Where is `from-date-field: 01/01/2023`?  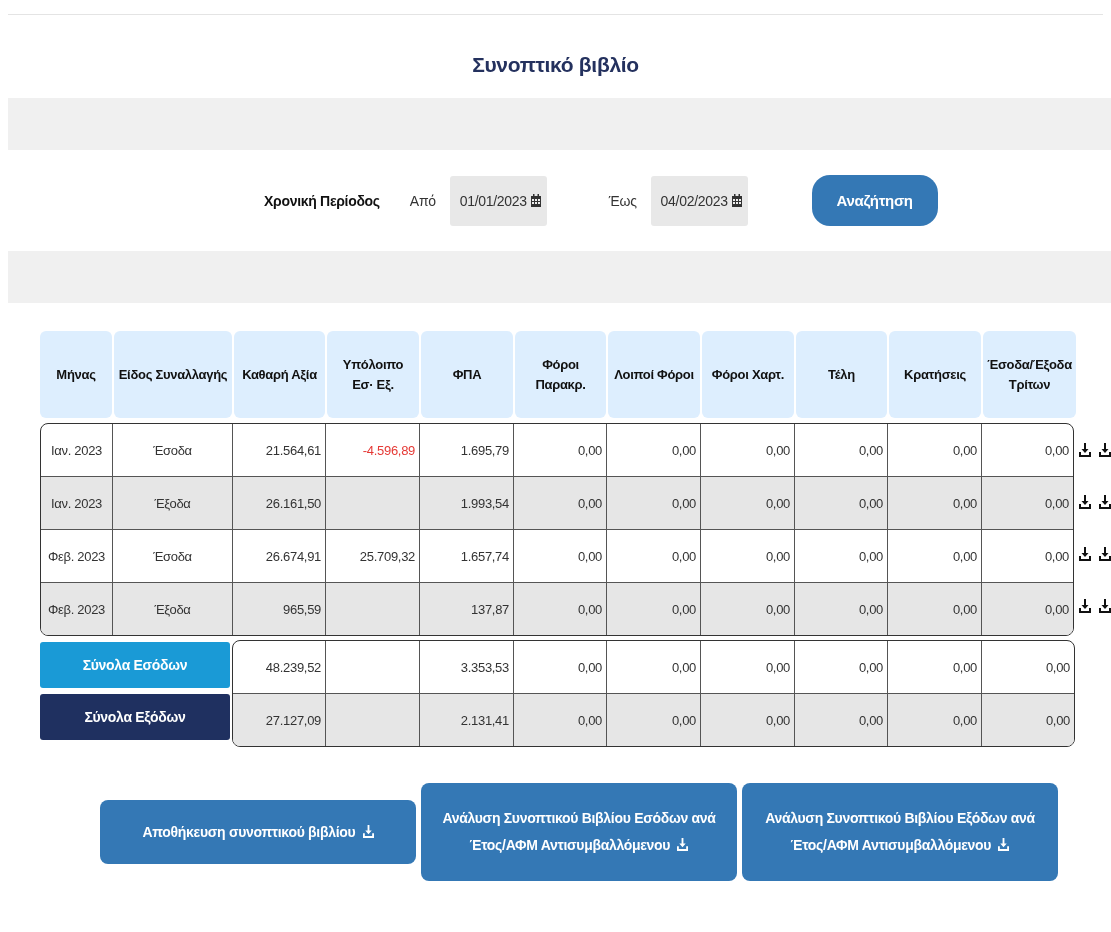
from-date-field: 01/01/2023 is located at coordinates (498, 200).